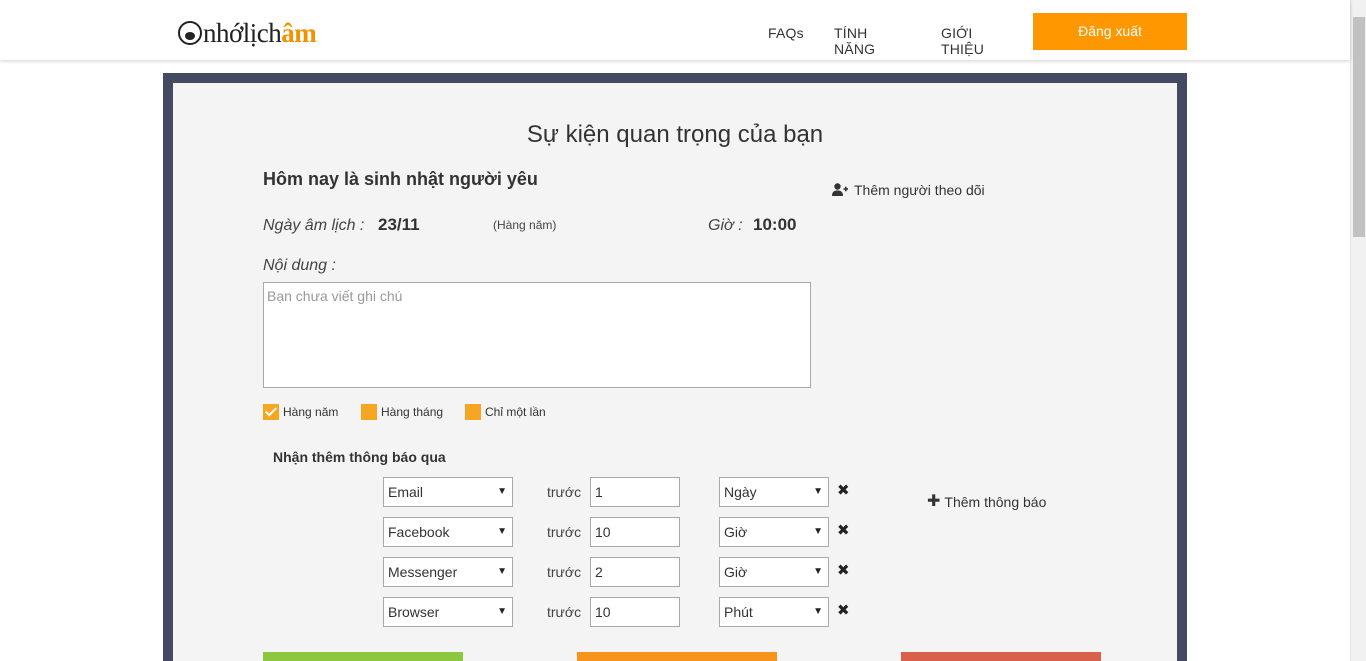 The height and width of the screenshot is (661, 1366). What do you see at coordinates (423, 572) in the screenshot?
I see `channel-value: Messenger` at bounding box center [423, 572].